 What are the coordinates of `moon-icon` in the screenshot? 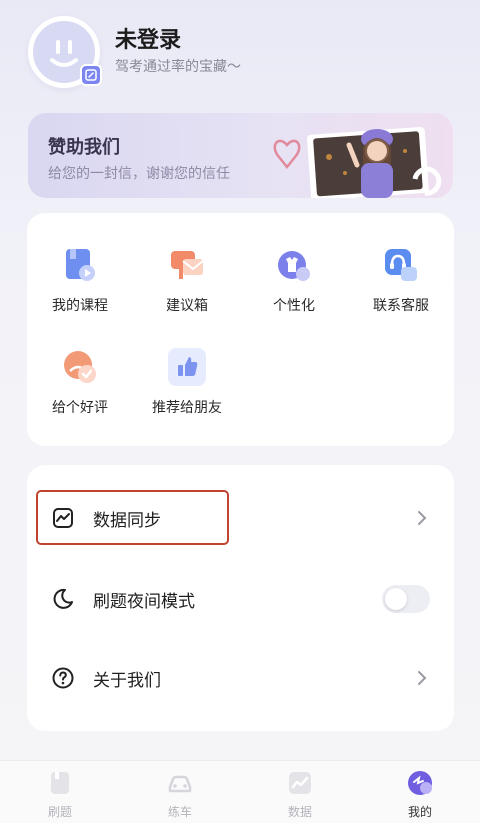 It's located at (63, 598).